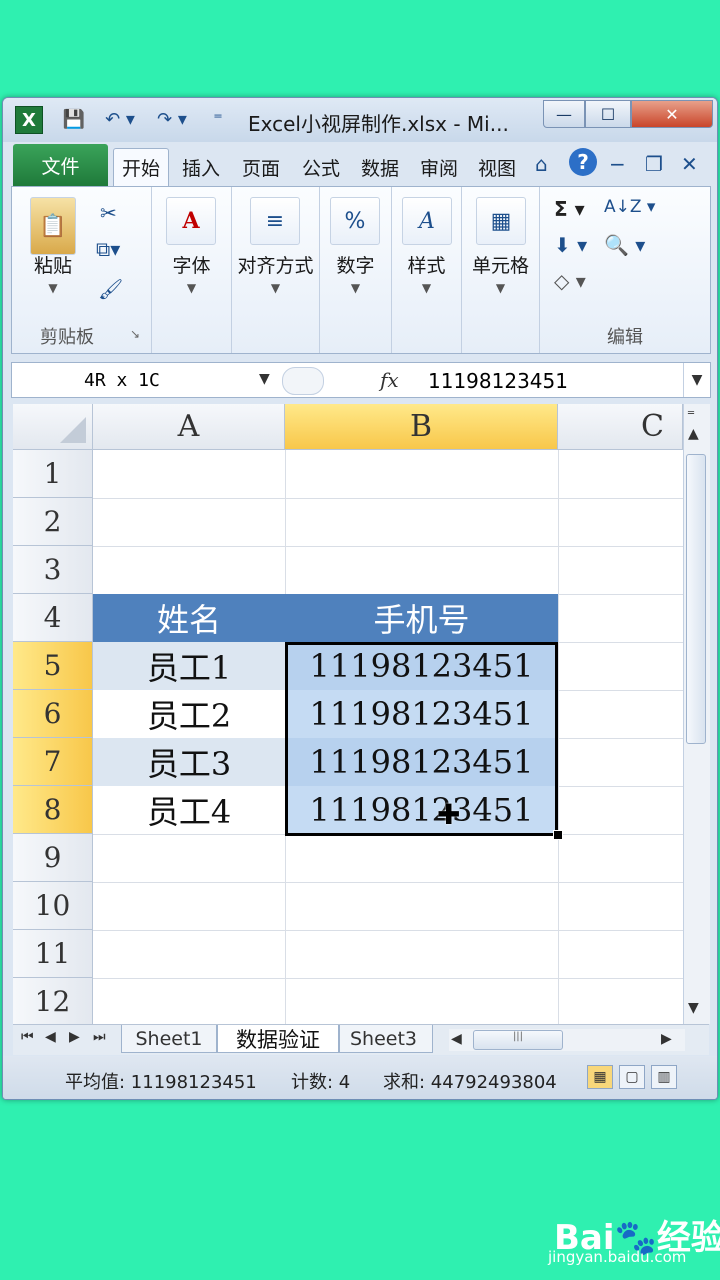  What do you see at coordinates (439, 167) in the screenshot?
I see `tab-review: 审阅` at bounding box center [439, 167].